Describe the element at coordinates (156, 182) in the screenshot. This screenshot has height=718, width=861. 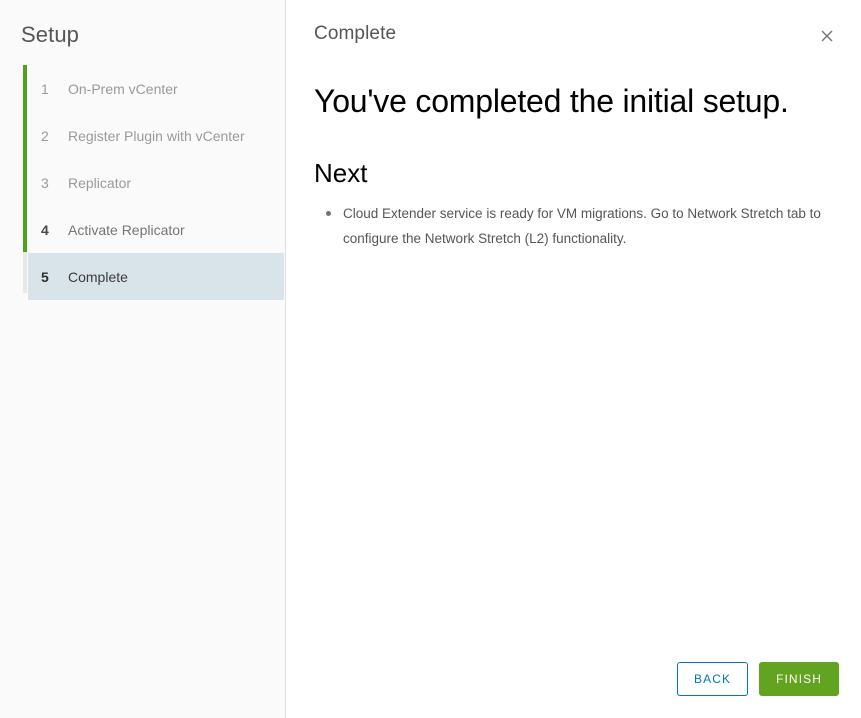
I see `sidebar-step-replicator: 3 Replicator` at that location.